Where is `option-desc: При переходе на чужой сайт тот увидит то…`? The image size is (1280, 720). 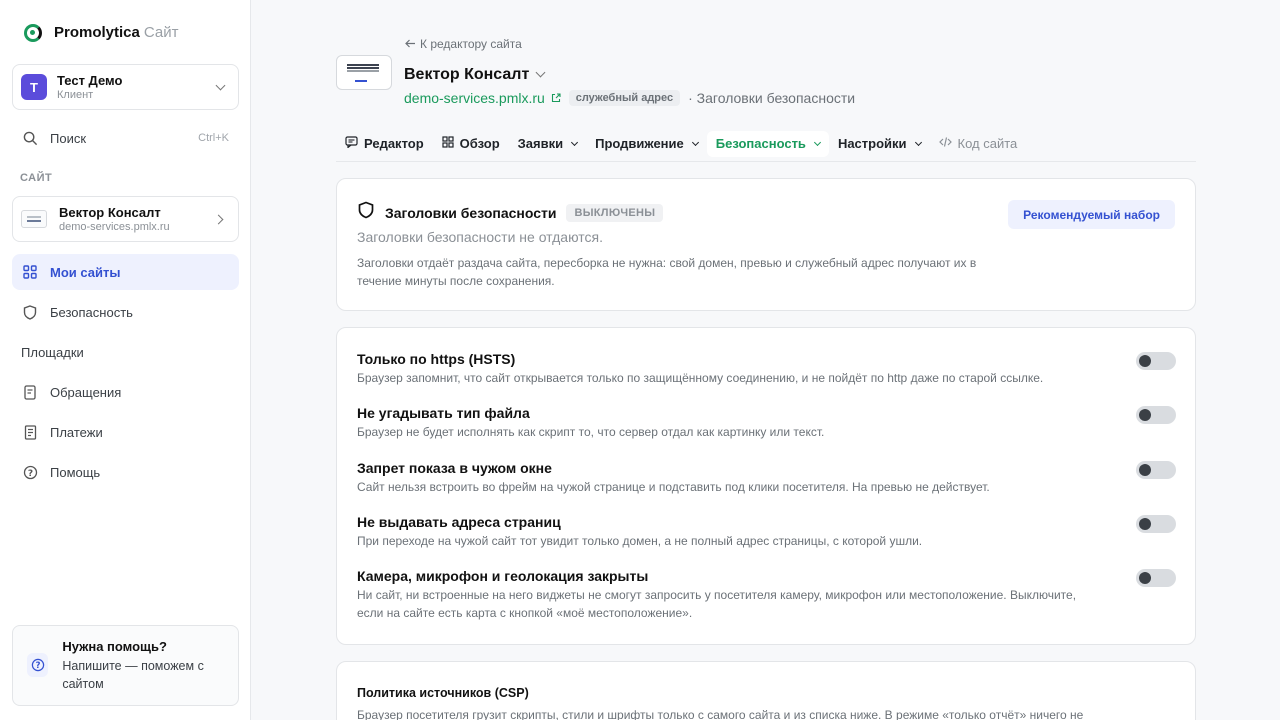 option-desc: При переходе на чужой сайт тот увидит то… is located at coordinates (640, 541).